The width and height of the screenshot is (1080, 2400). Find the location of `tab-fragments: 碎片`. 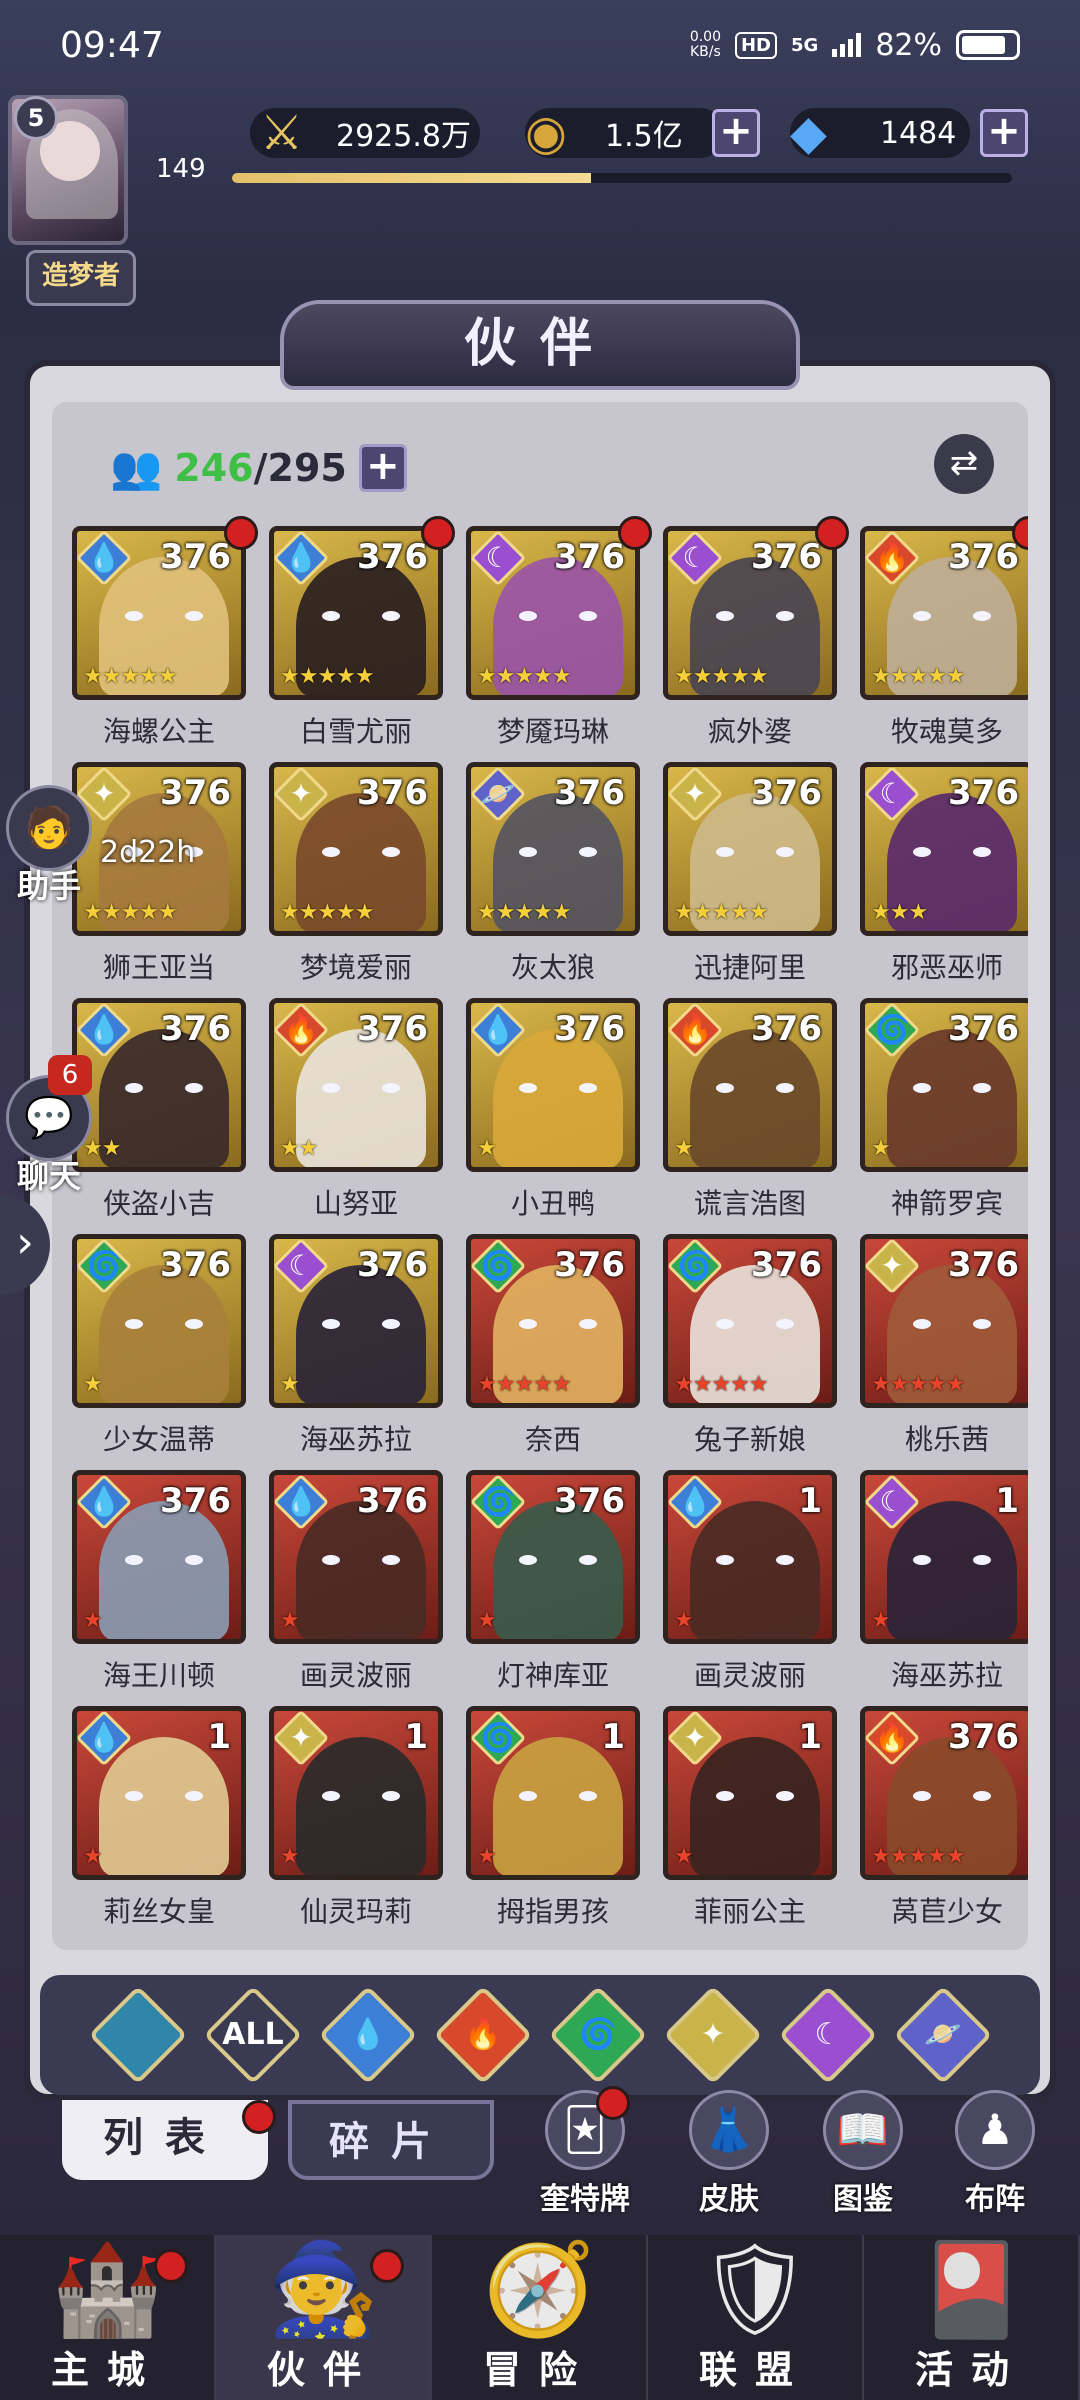

tab-fragments: 碎片 is located at coordinates (391, 2140).